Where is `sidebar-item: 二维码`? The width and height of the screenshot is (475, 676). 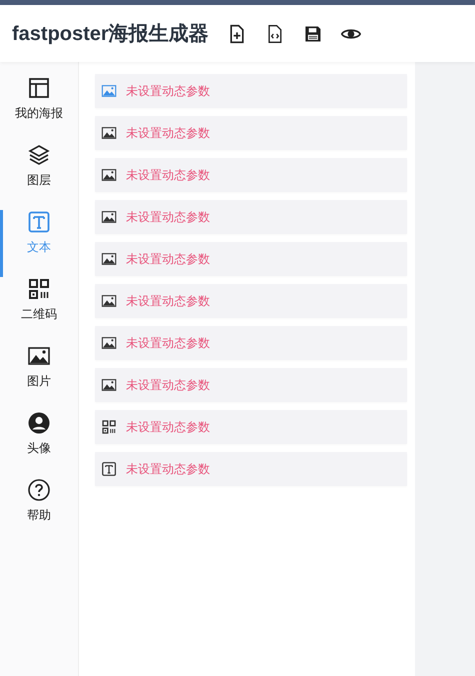 sidebar-item: 二维码 is located at coordinates (39, 310).